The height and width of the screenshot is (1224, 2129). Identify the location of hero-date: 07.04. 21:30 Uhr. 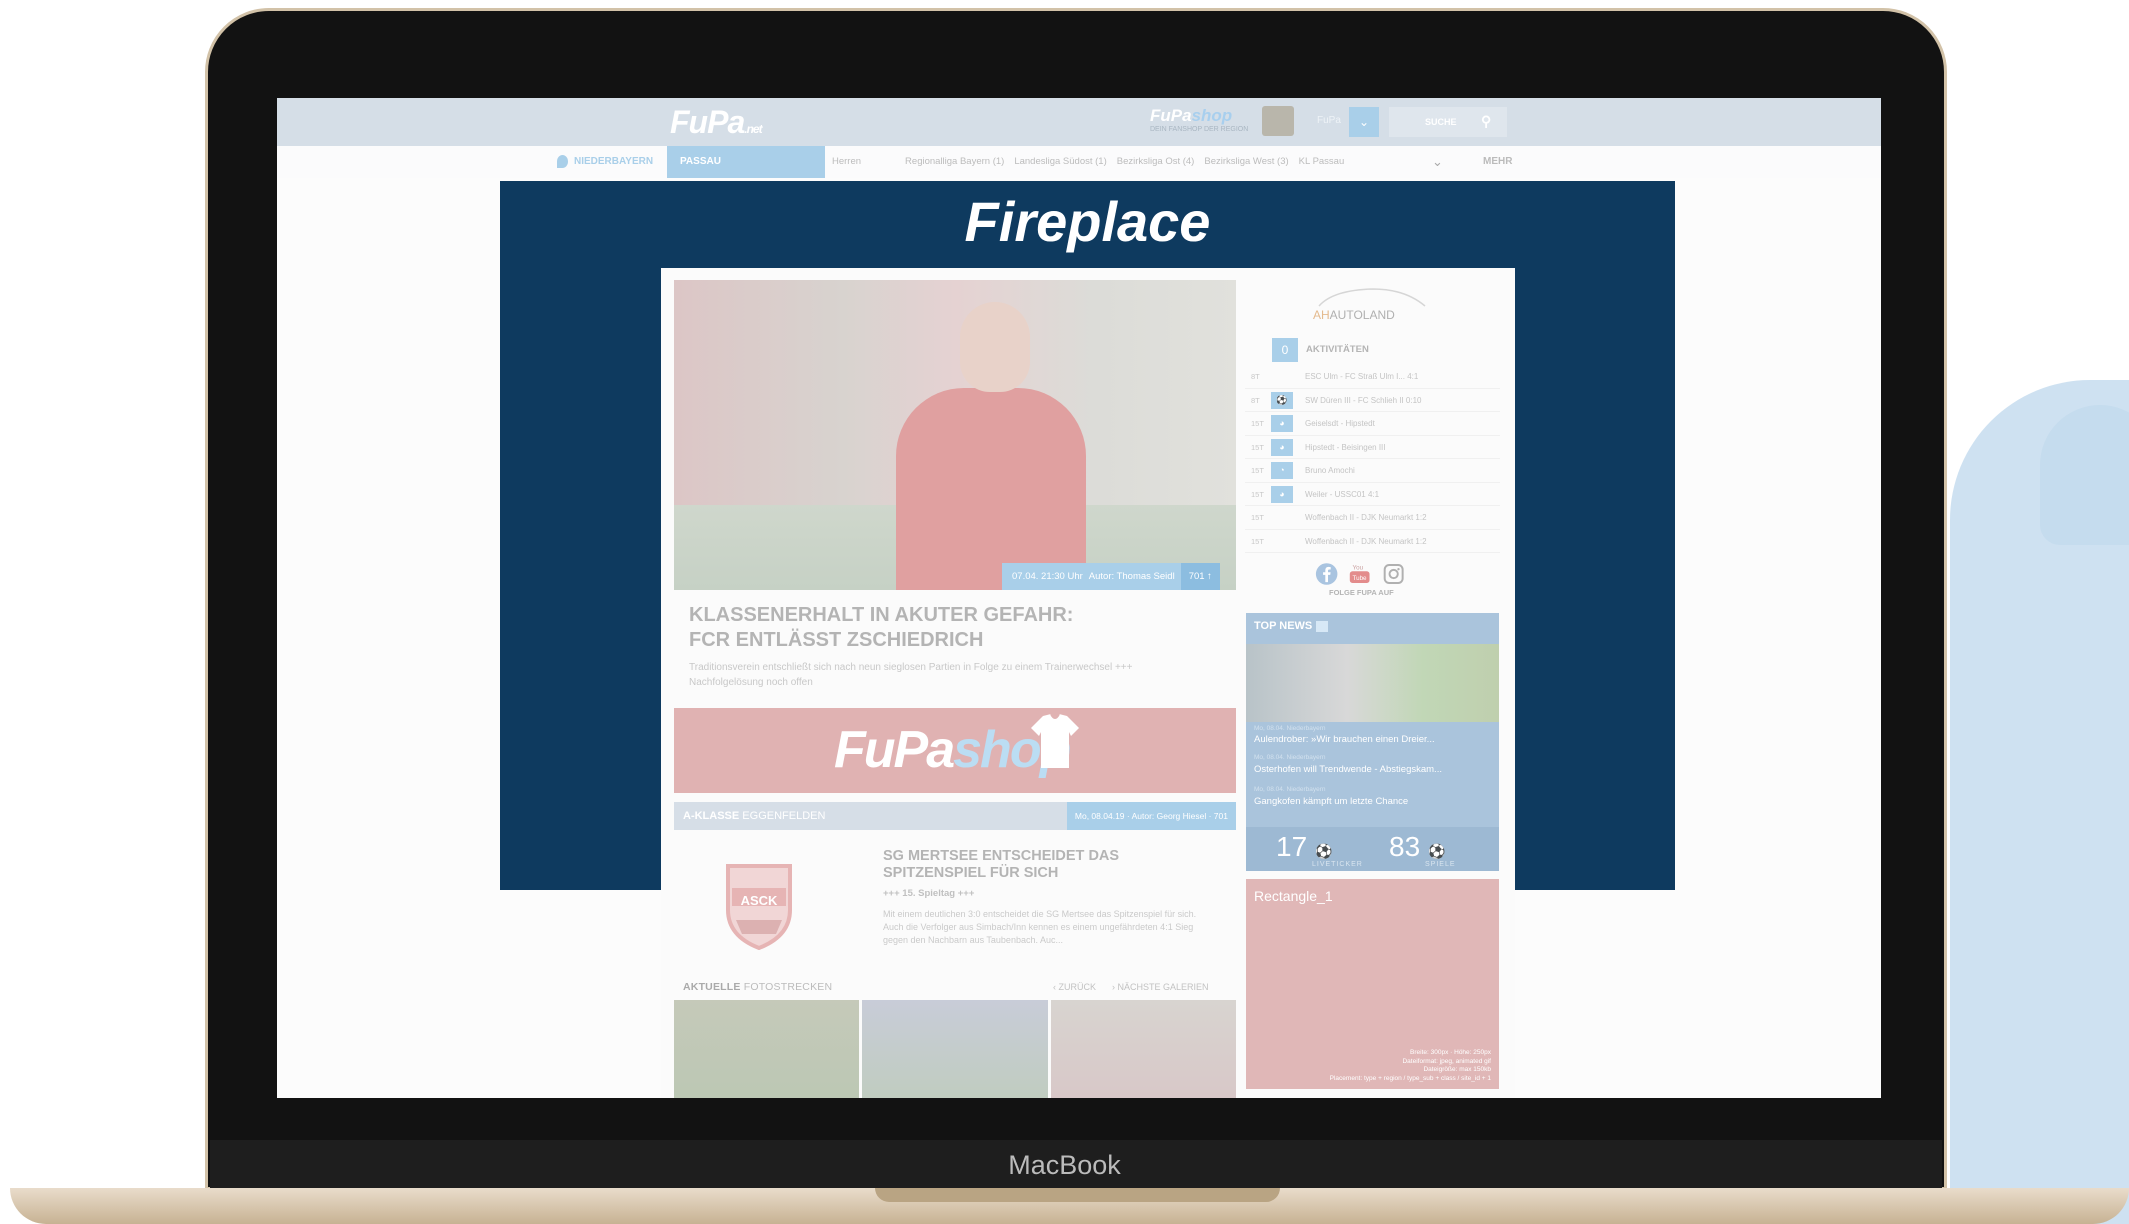
(1047, 576).